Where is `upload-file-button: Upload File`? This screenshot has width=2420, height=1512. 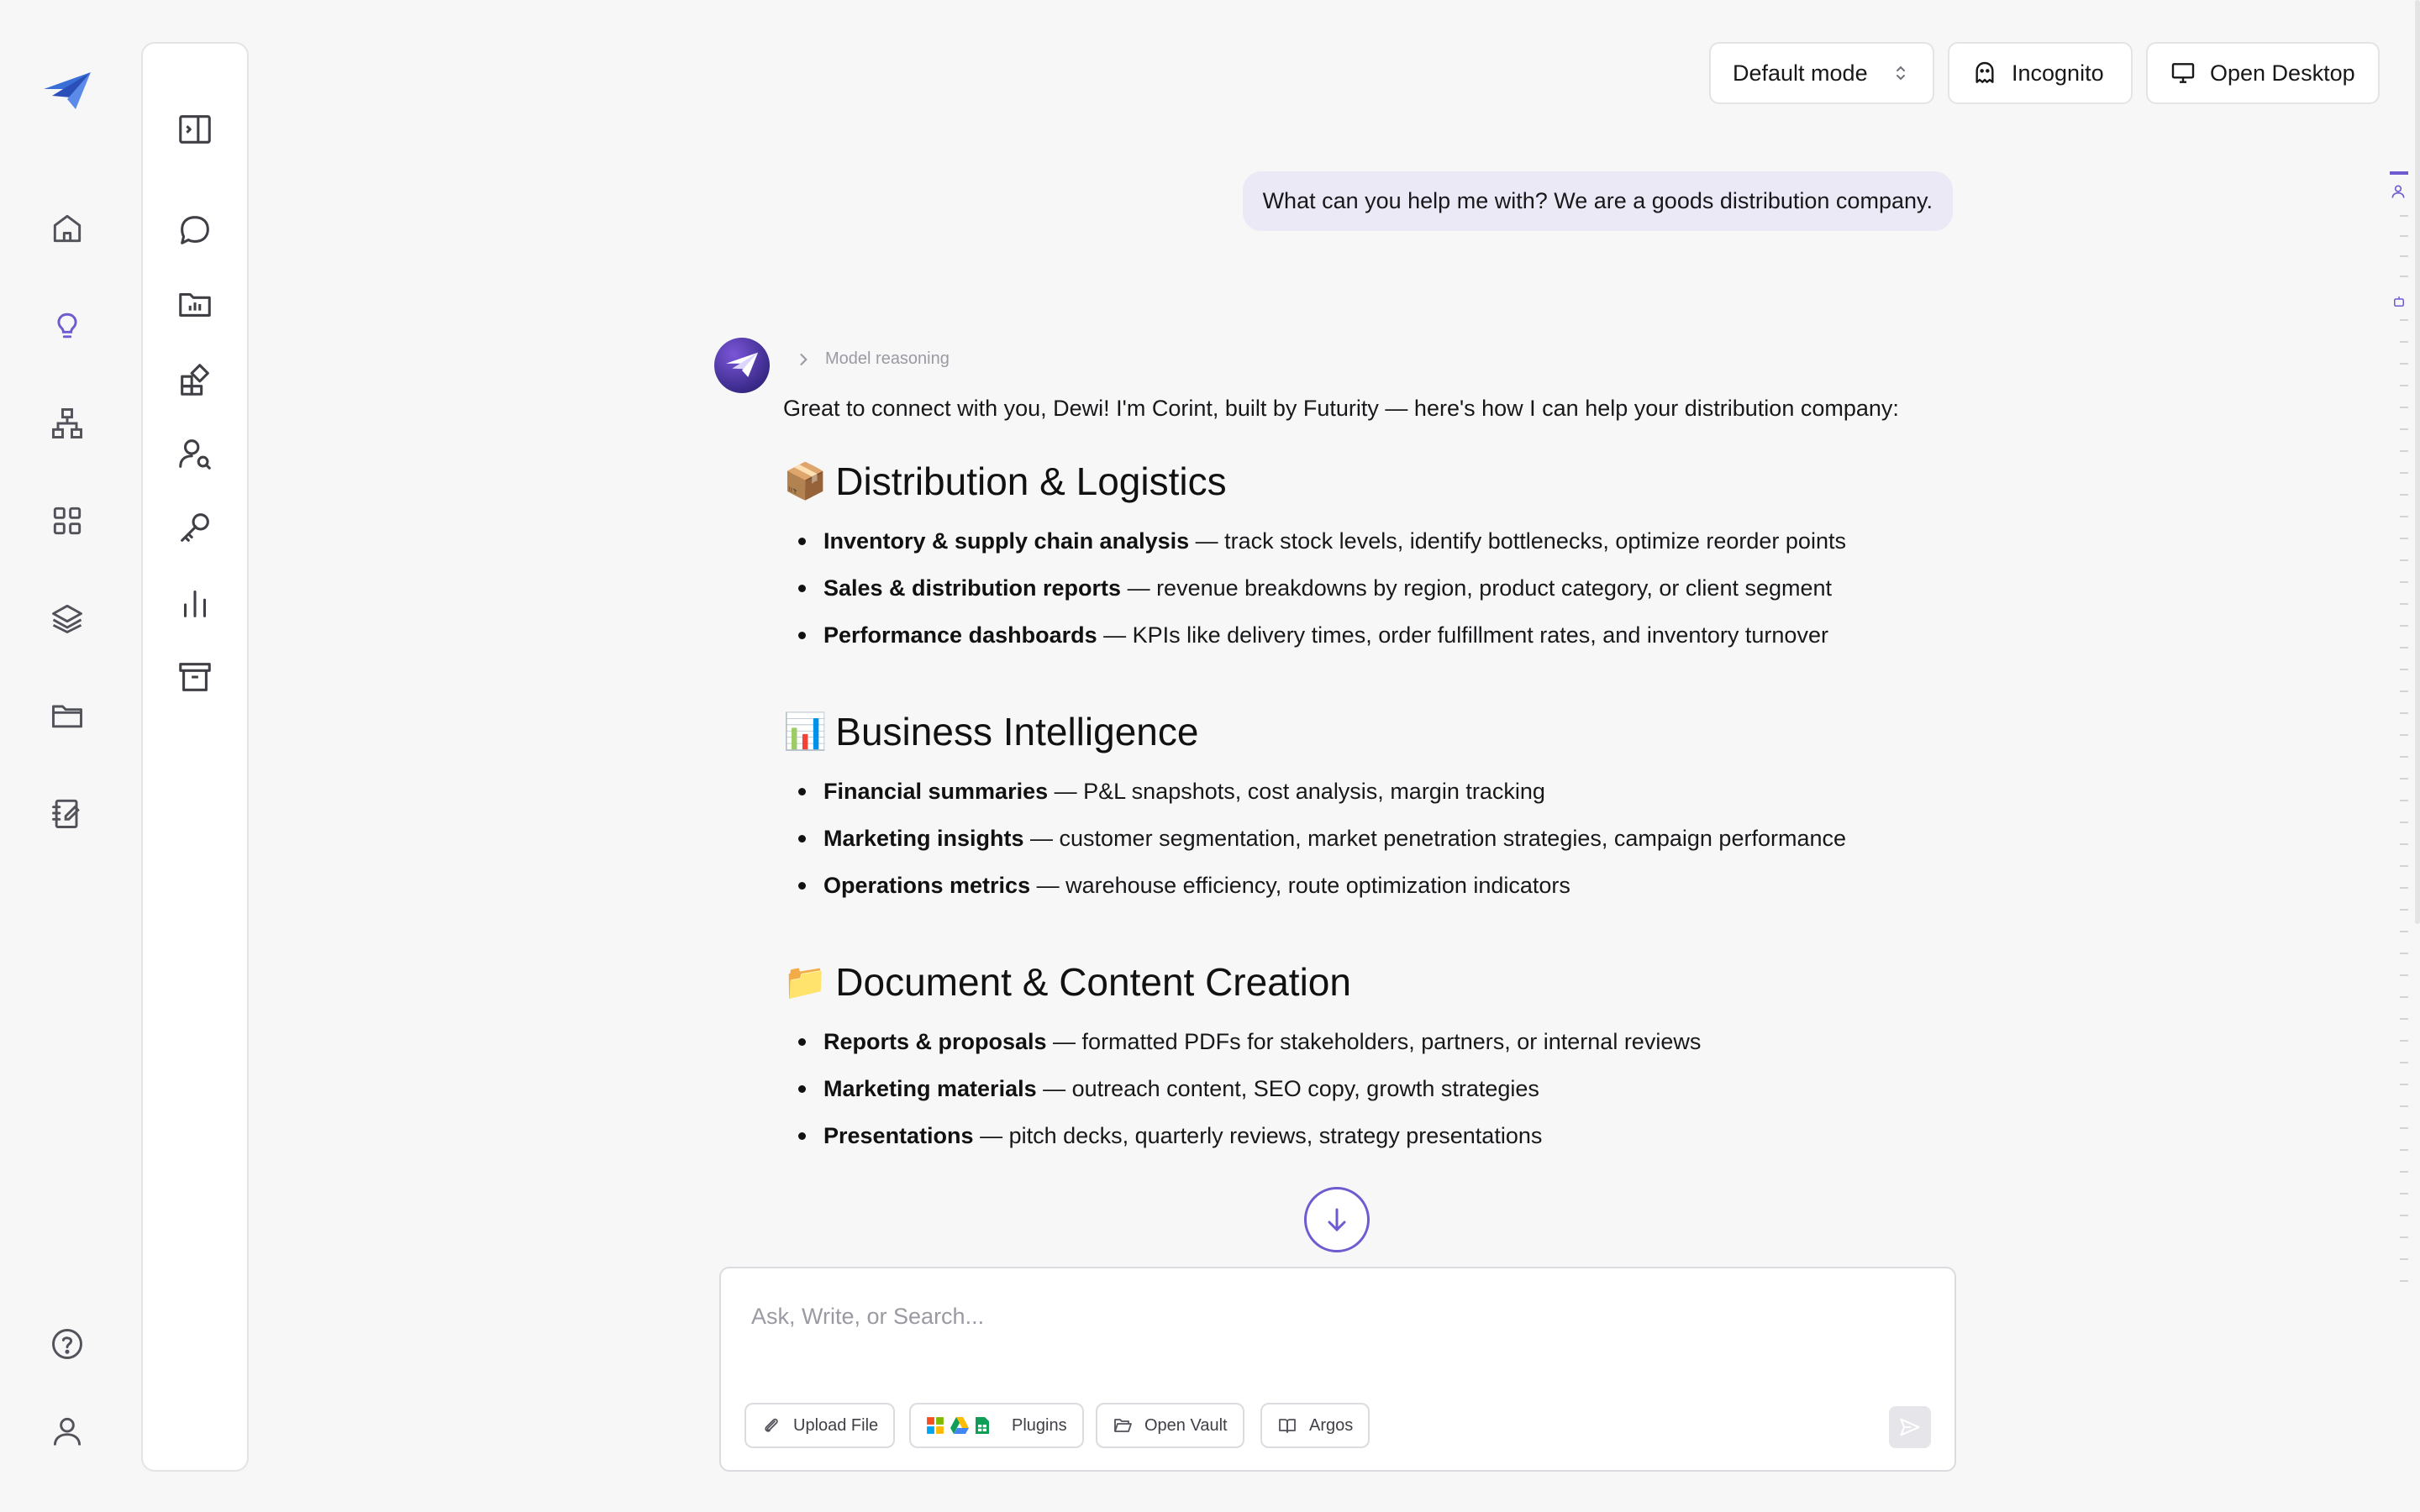 upload-file-button: Upload File is located at coordinates (820, 1425).